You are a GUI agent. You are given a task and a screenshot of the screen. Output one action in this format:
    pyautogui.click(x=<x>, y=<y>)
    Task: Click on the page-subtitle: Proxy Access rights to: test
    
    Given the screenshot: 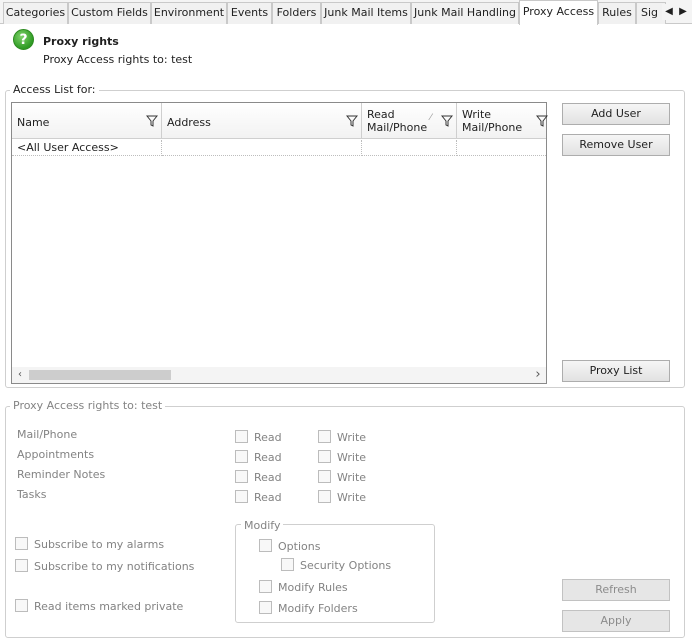 What is the action you would take?
    pyautogui.click(x=118, y=59)
    